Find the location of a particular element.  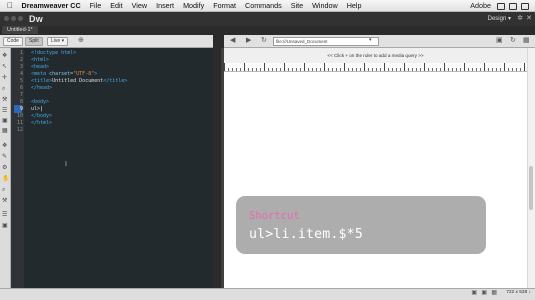

grid-icon: ▦ is located at coordinates (5, 131).